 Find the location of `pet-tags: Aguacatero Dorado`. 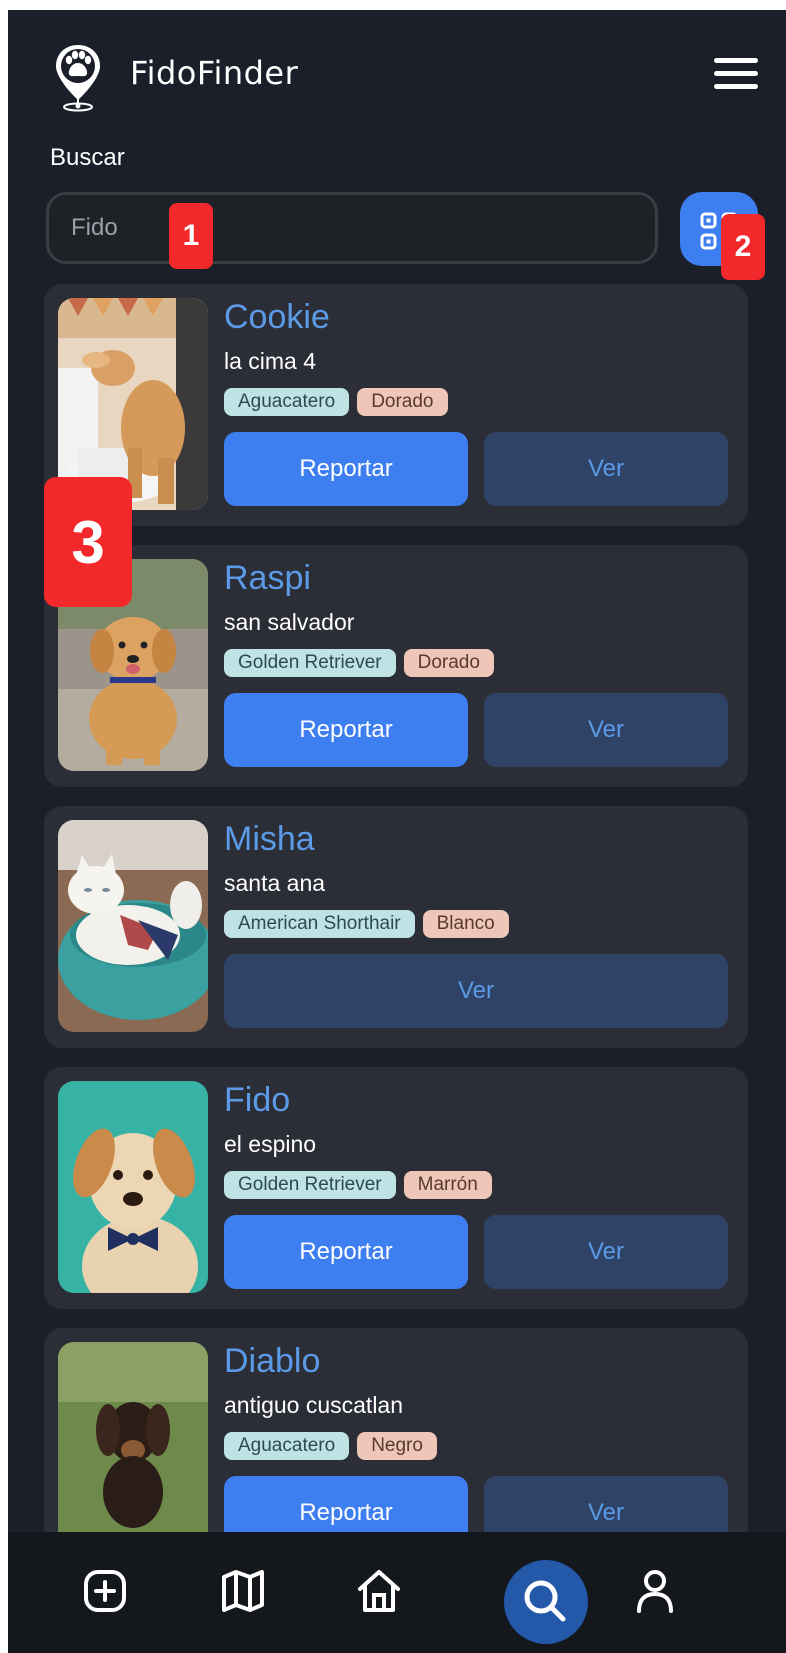

pet-tags: Aguacatero Dorado is located at coordinates (336, 402).